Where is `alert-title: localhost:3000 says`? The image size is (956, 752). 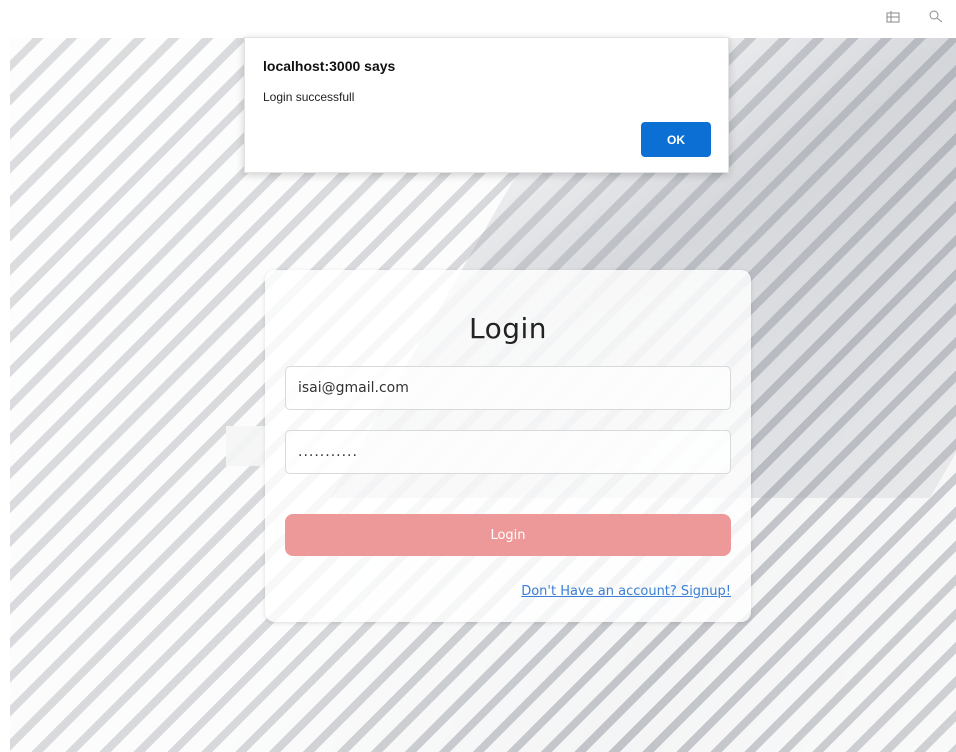
alert-title: localhost:3000 says is located at coordinates (329, 66).